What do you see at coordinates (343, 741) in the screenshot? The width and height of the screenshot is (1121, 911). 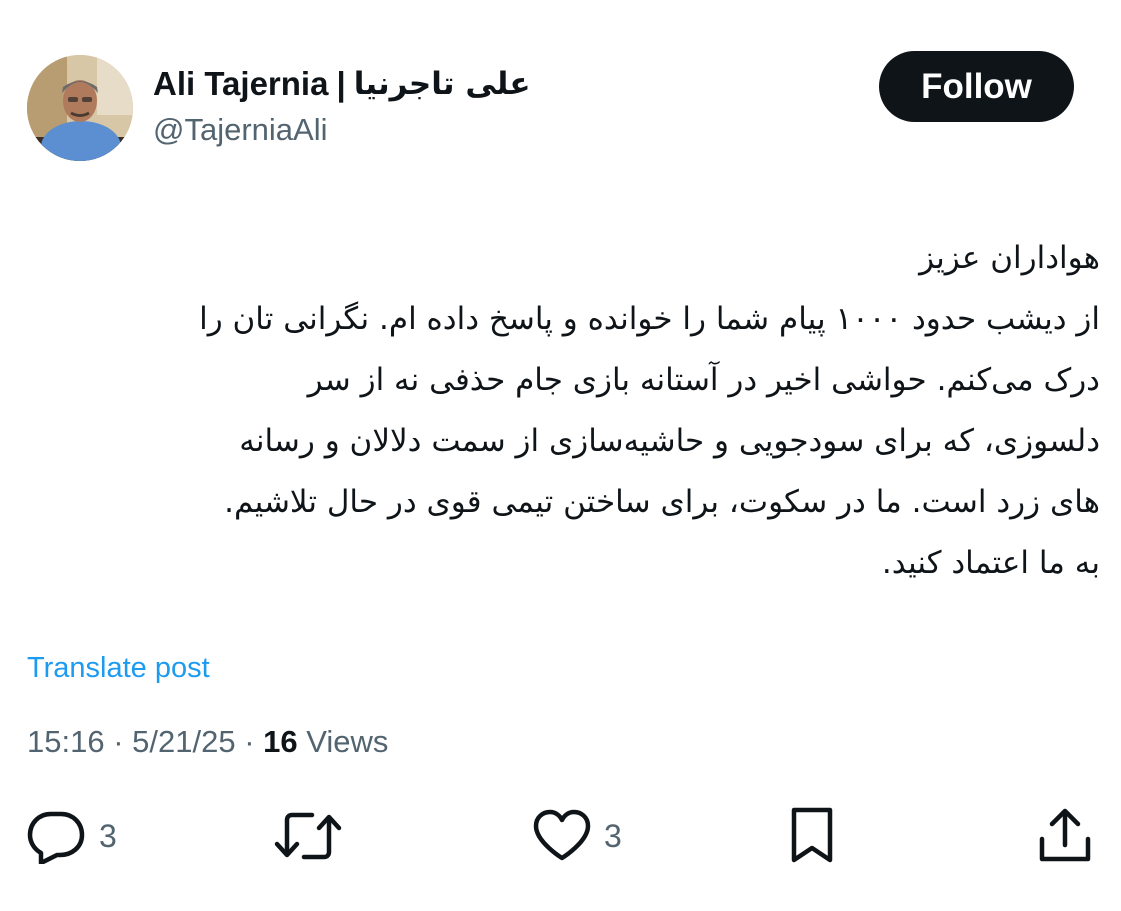 I see `views-label: Views` at bounding box center [343, 741].